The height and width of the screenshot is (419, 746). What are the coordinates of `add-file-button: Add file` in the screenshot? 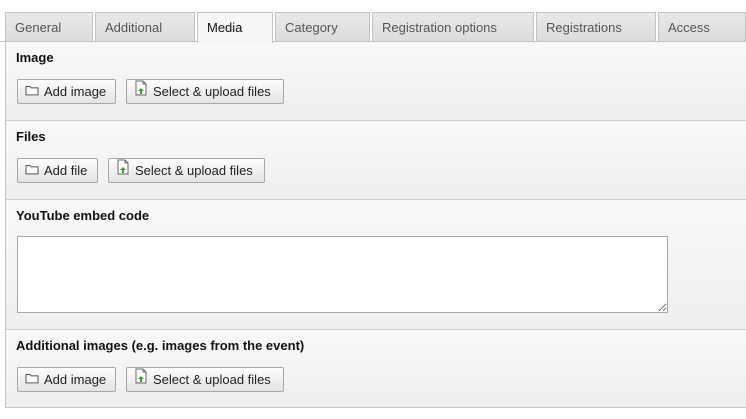 It's located at (57, 170).